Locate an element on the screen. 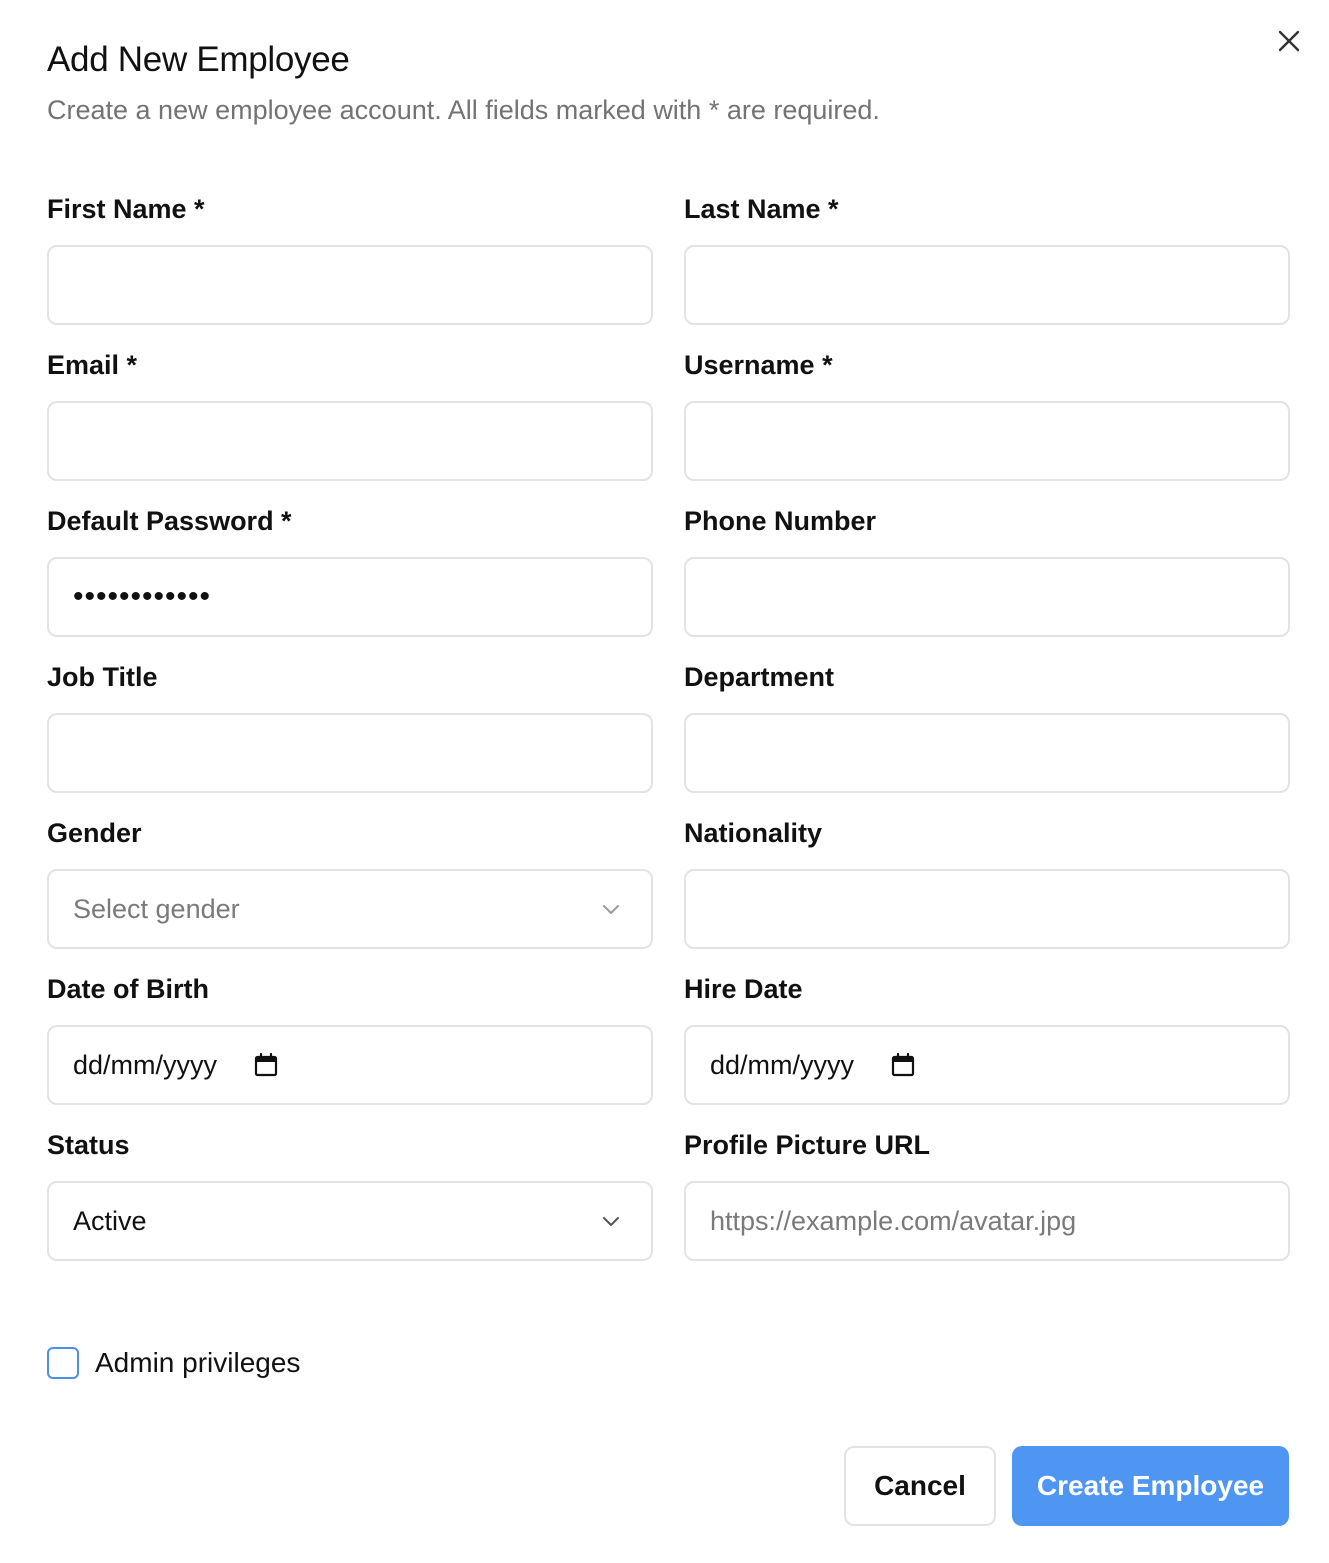 The image size is (1329, 1563). first-name-field: First Name * is located at coordinates (350, 257).